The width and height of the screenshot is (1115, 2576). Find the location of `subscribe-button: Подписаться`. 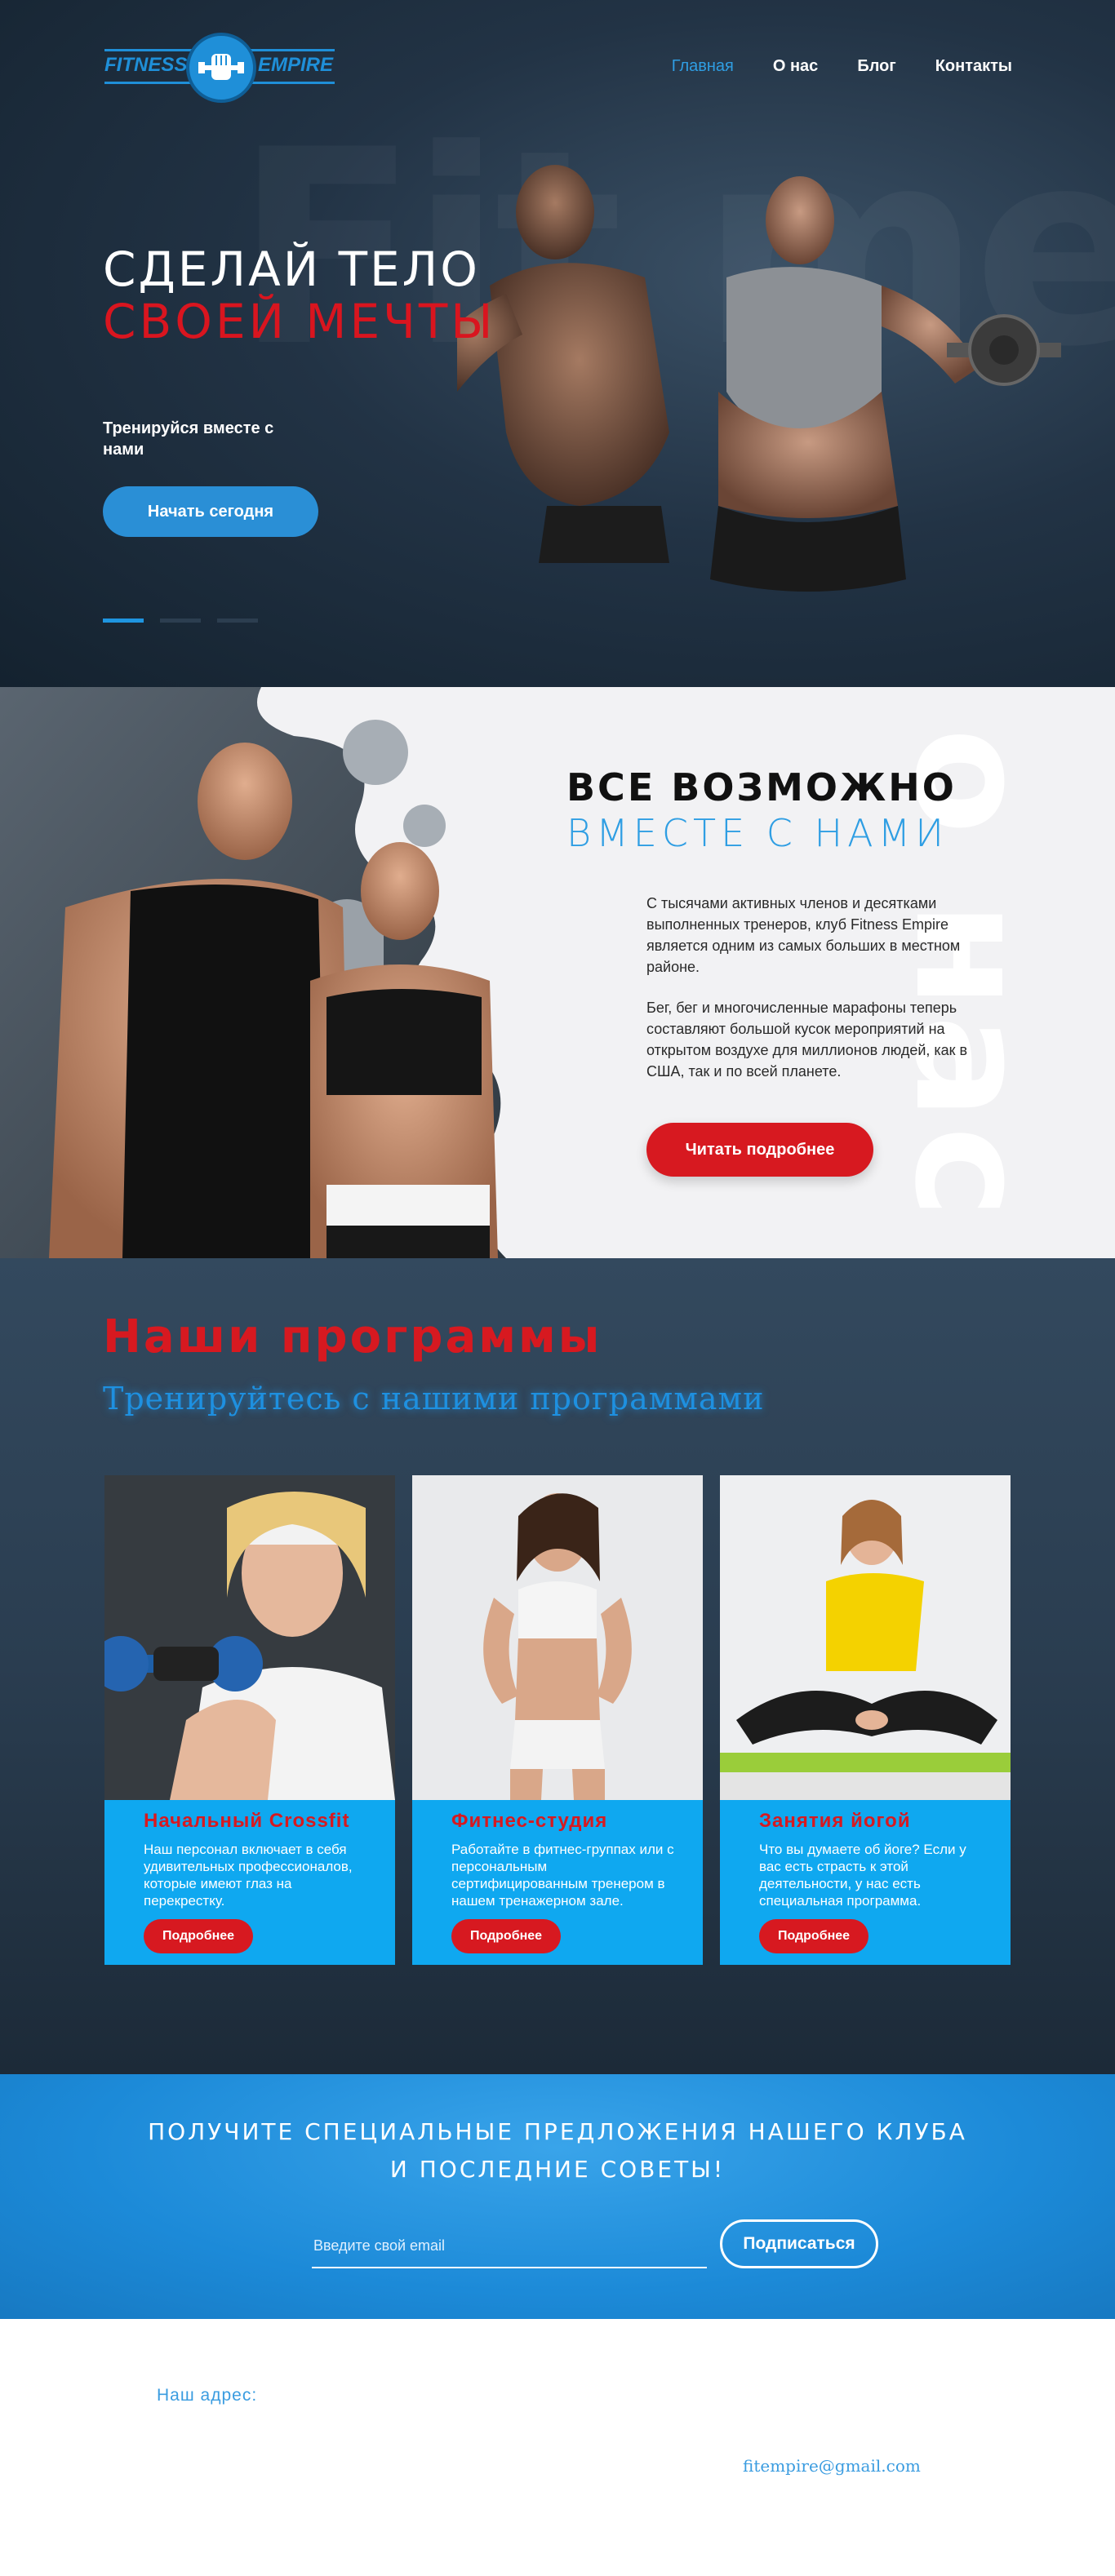

subscribe-button: Подписаться is located at coordinates (799, 2243).